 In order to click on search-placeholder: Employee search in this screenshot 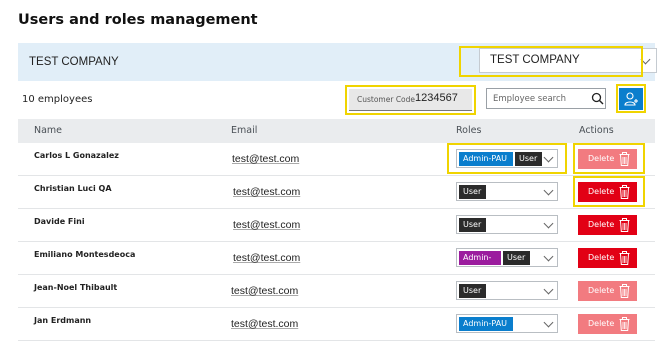, I will do `click(530, 99)`.